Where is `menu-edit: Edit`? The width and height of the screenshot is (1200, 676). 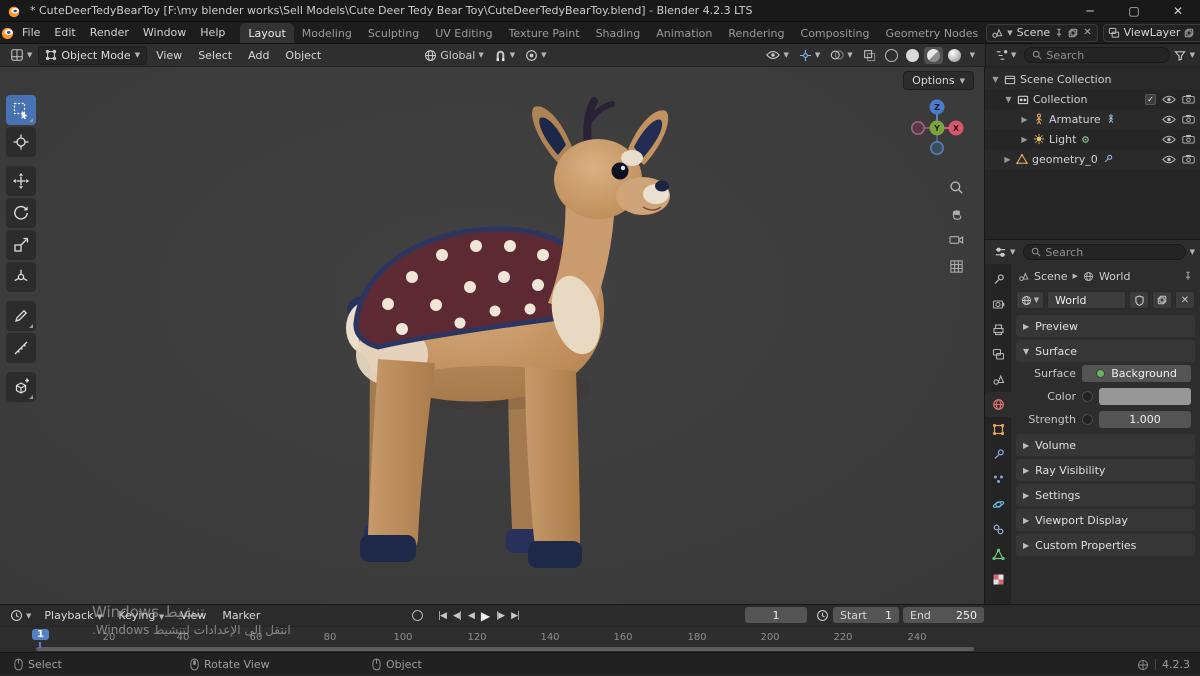
menu-edit: Edit is located at coordinates (64, 32).